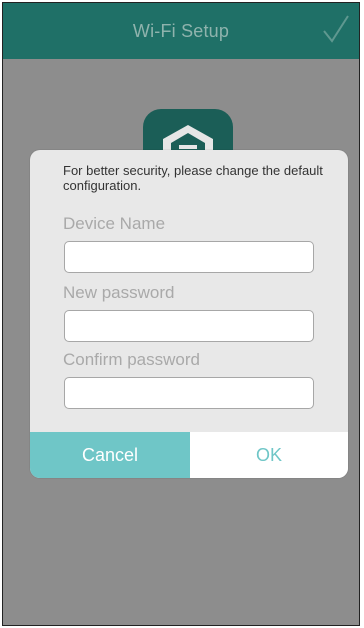 The height and width of the screenshot is (628, 364). I want to click on ok-button: OK, so click(269, 455).